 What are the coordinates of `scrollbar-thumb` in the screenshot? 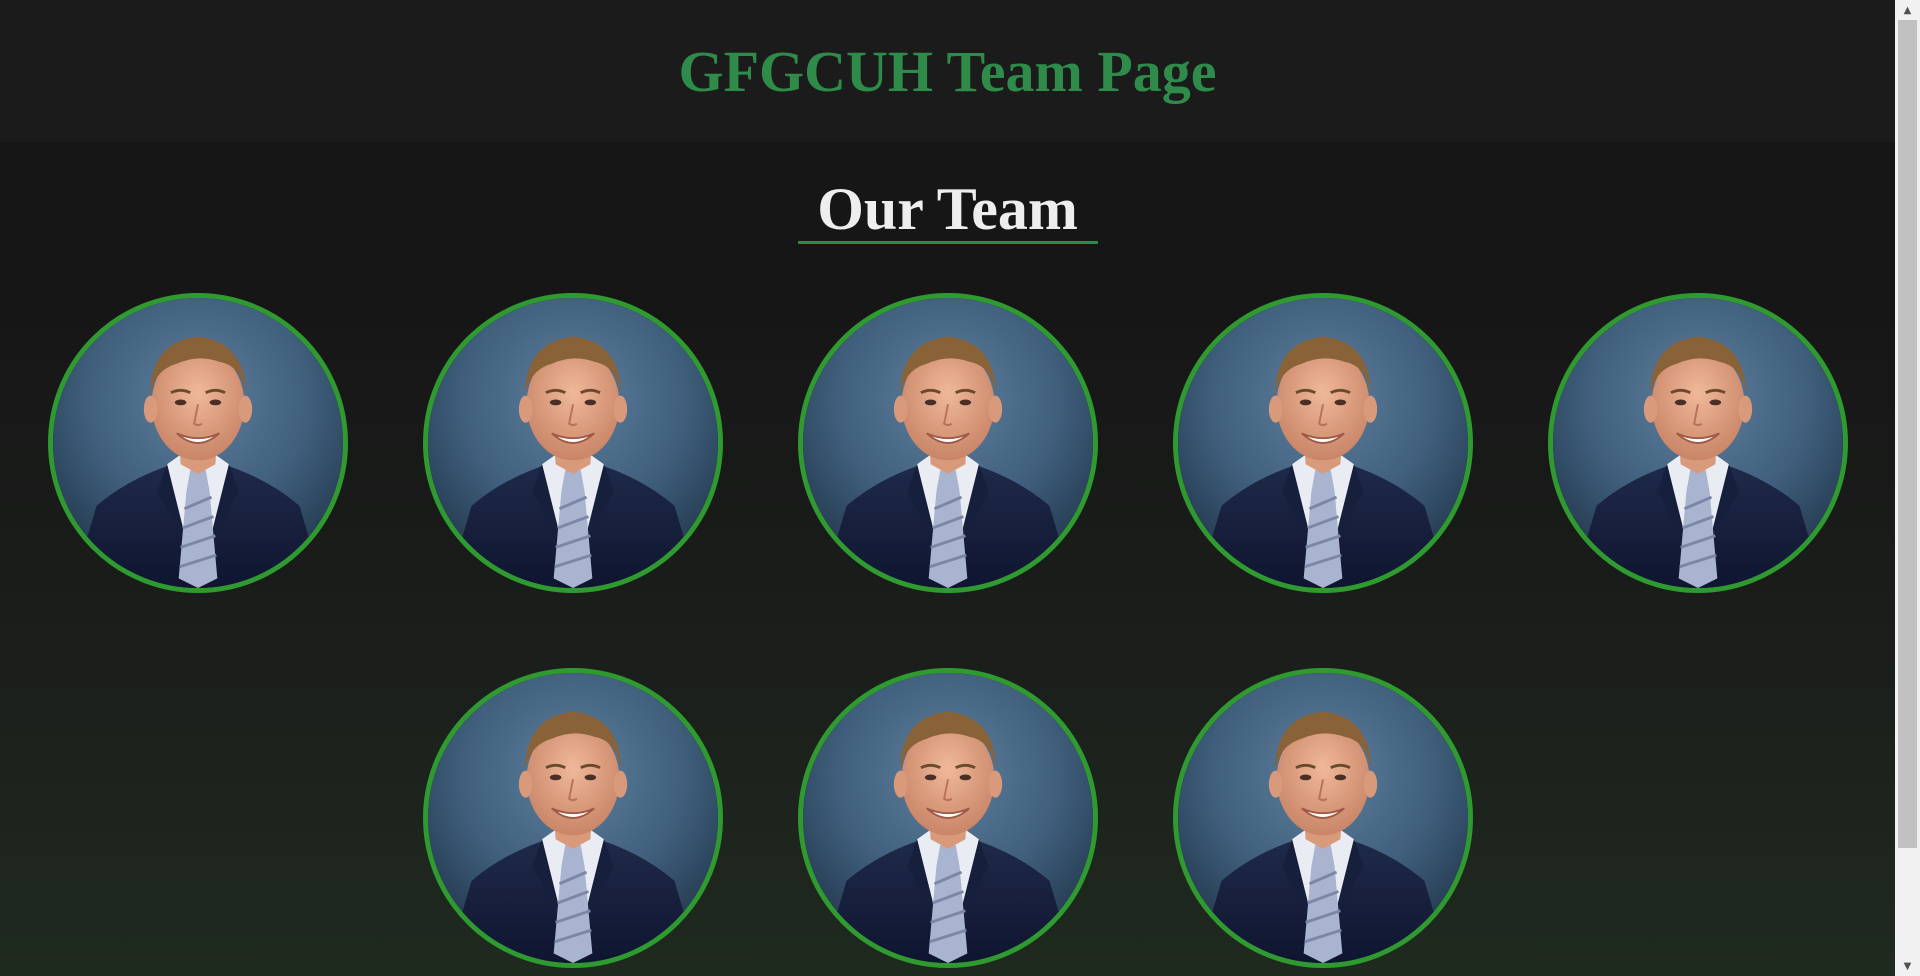 It's located at (1907, 434).